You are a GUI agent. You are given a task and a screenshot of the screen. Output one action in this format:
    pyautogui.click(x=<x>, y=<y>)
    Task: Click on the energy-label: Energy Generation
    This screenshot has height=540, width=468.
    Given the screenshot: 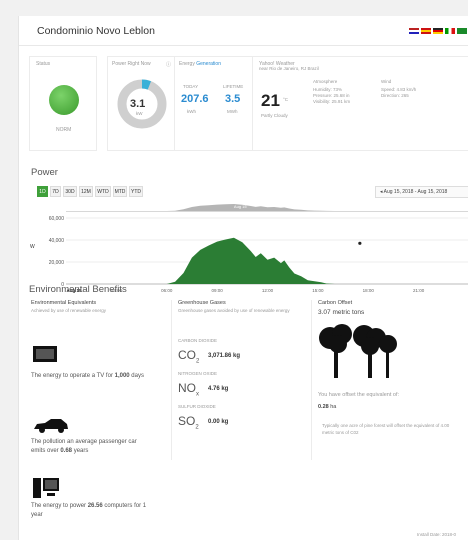 What is the action you would take?
    pyautogui.click(x=200, y=64)
    